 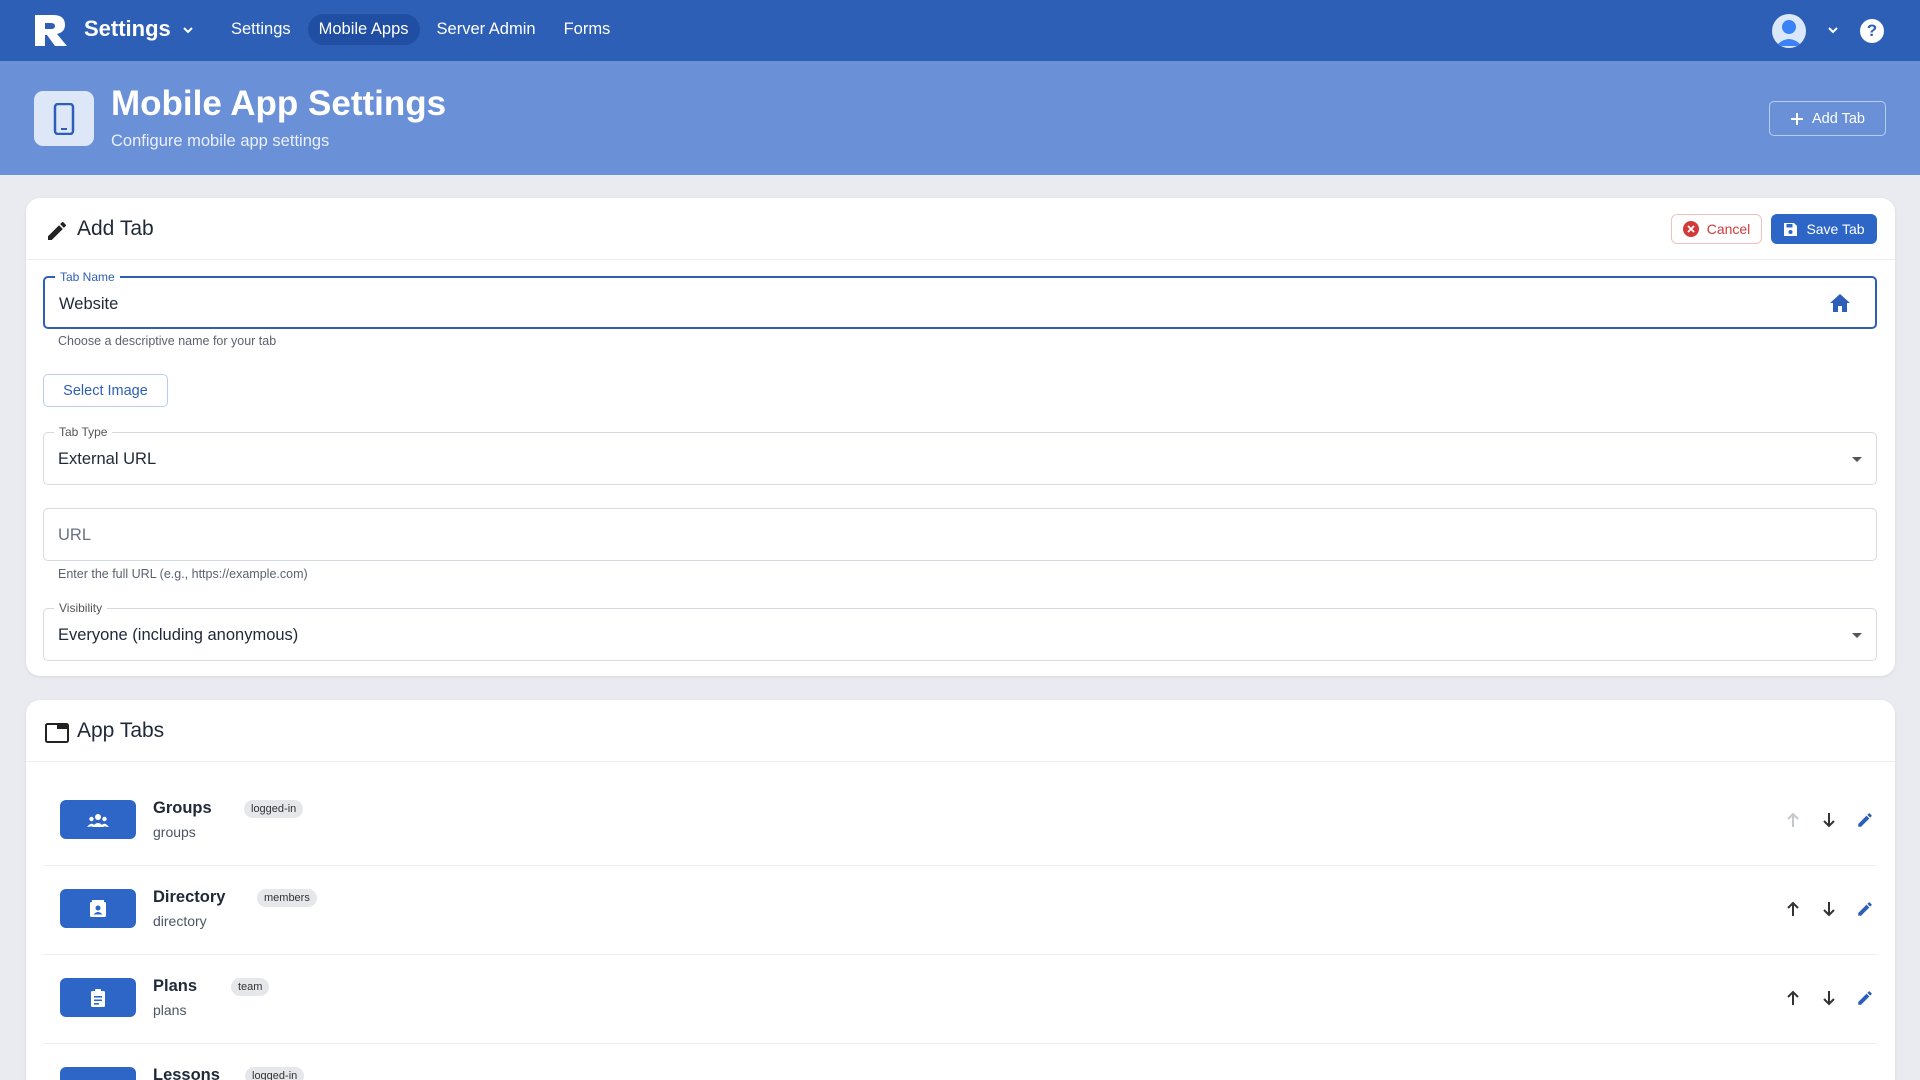 I want to click on plus-icon, so click(x=1797, y=118).